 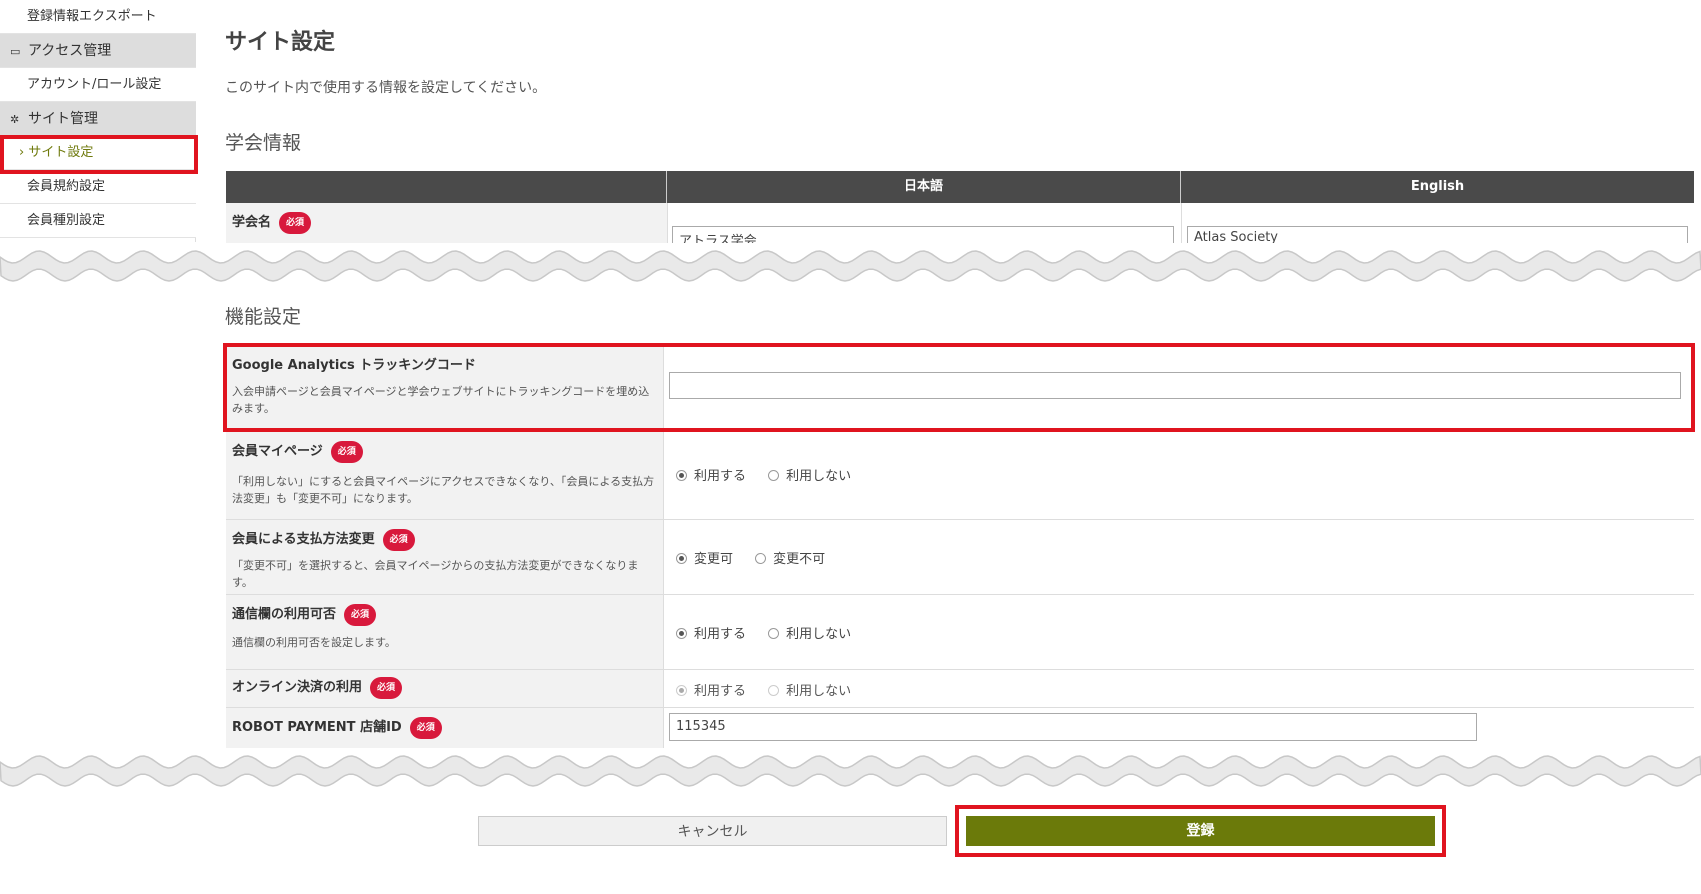 I want to click on payment-radio-not-changeable: 変更不可, so click(x=790, y=557).